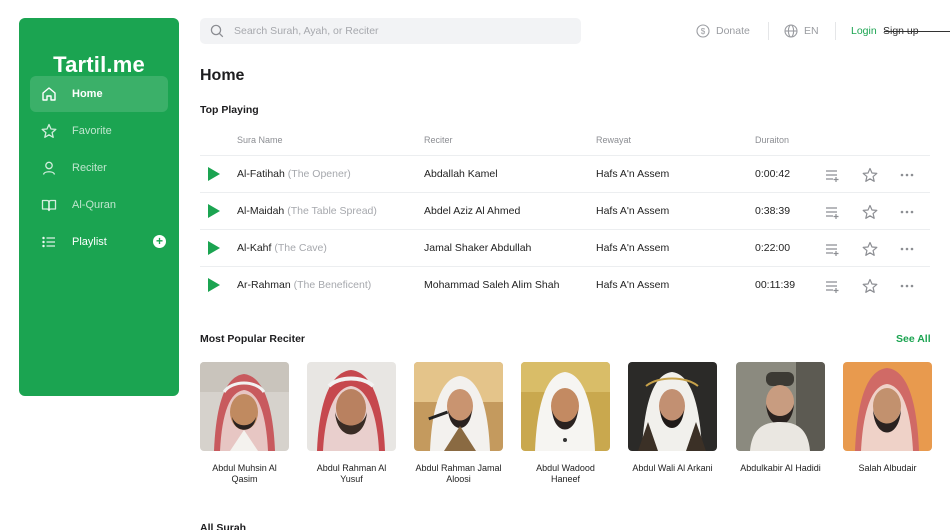 The height and width of the screenshot is (530, 950). What do you see at coordinates (261, 211) in the screenshot?
I see `sura-name: Al-Maidah` at bounding box center [261, 211].